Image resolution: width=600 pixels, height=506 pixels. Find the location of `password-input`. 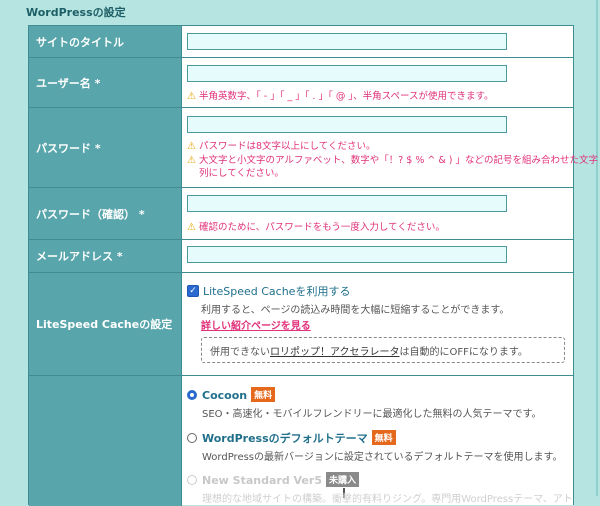

password-input is located at coordinates (347, 124).